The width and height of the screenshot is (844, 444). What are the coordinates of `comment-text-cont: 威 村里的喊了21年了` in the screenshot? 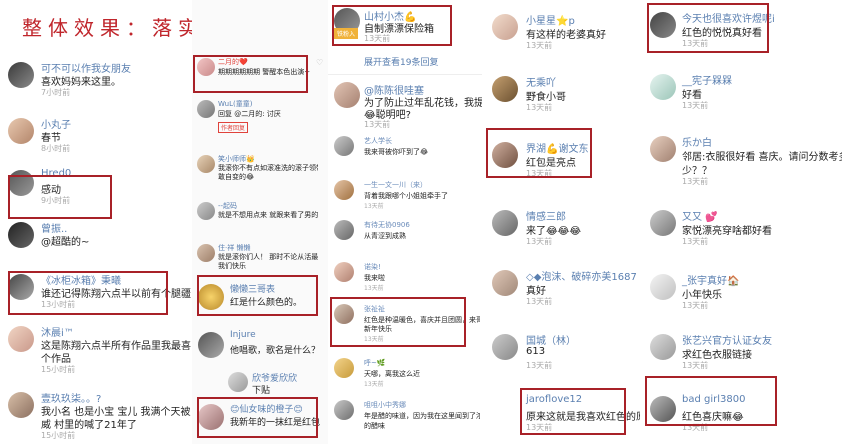 It's located at (89, 425).